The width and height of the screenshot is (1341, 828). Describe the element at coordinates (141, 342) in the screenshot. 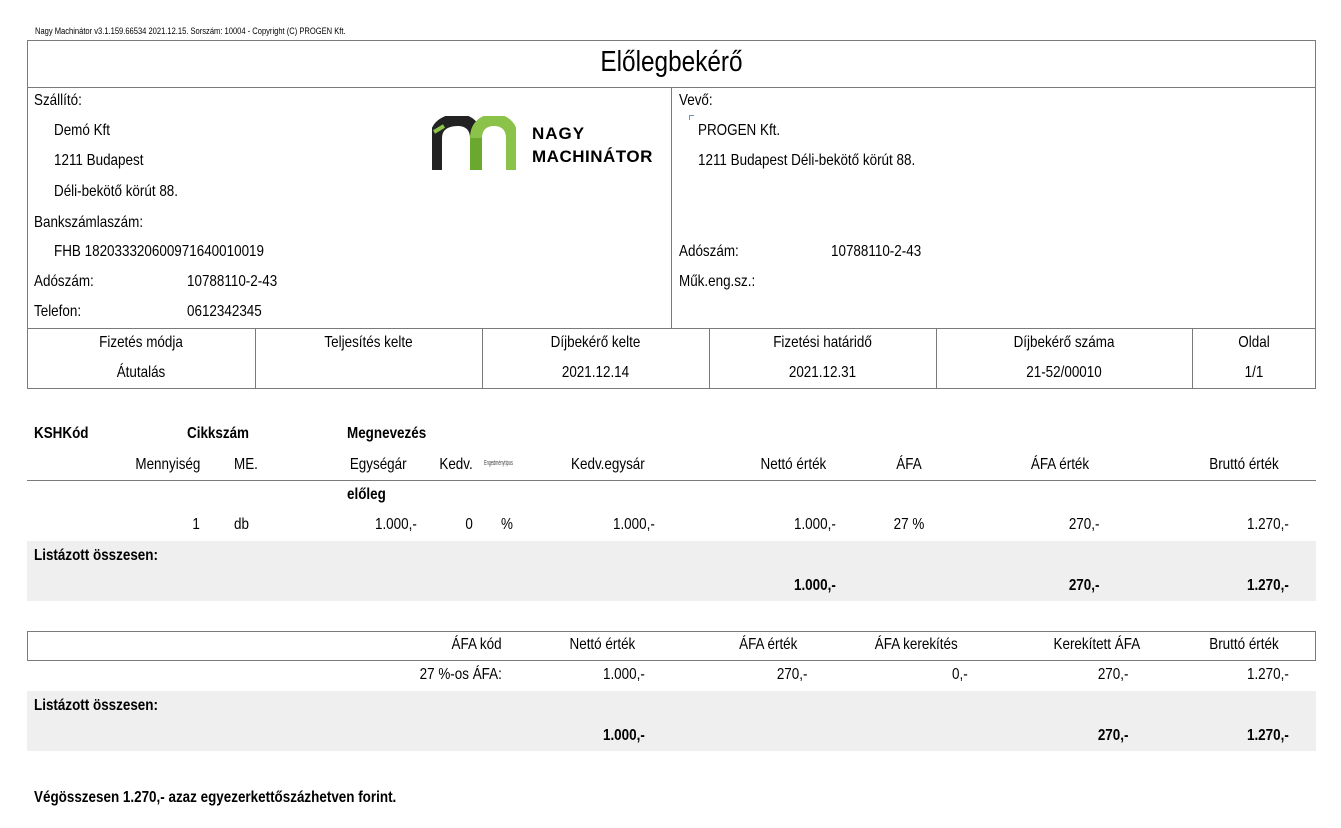

I see `info-label-payment: Fizetés módja` at that location.